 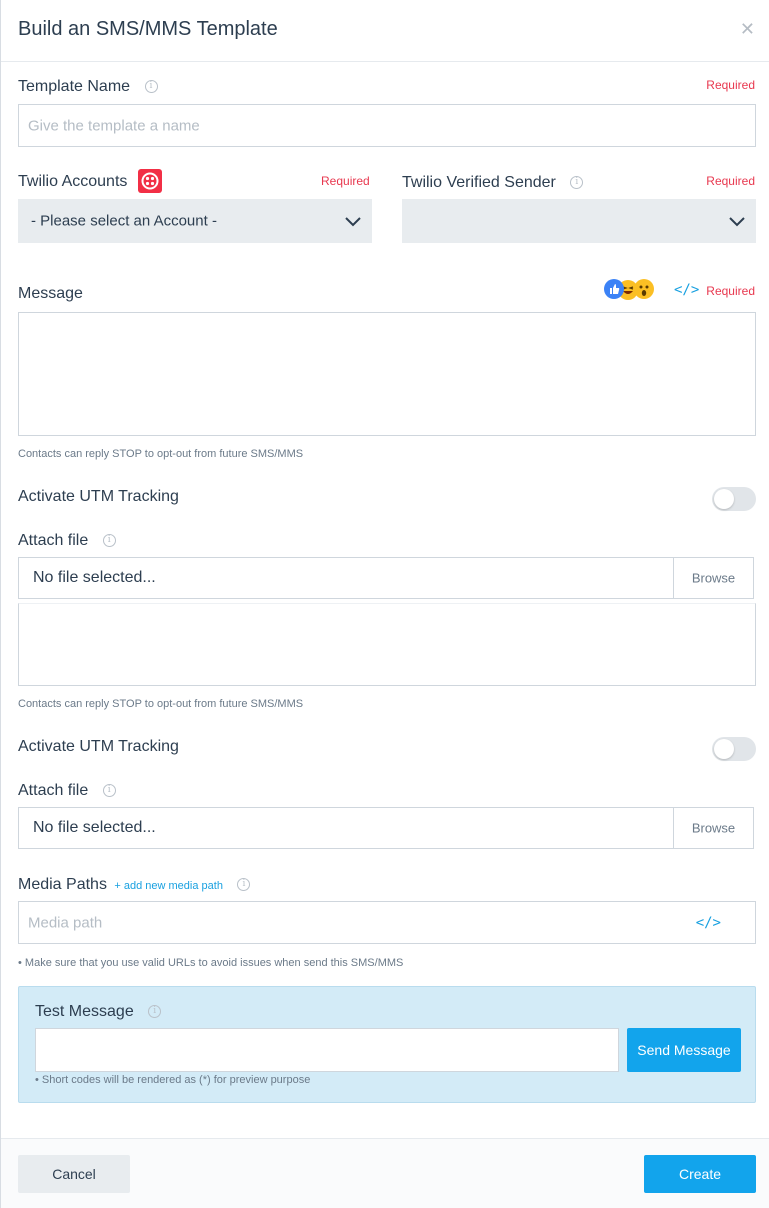 I want to click on test-message-label-row: Test Message i, so click(x=98, y=1012).